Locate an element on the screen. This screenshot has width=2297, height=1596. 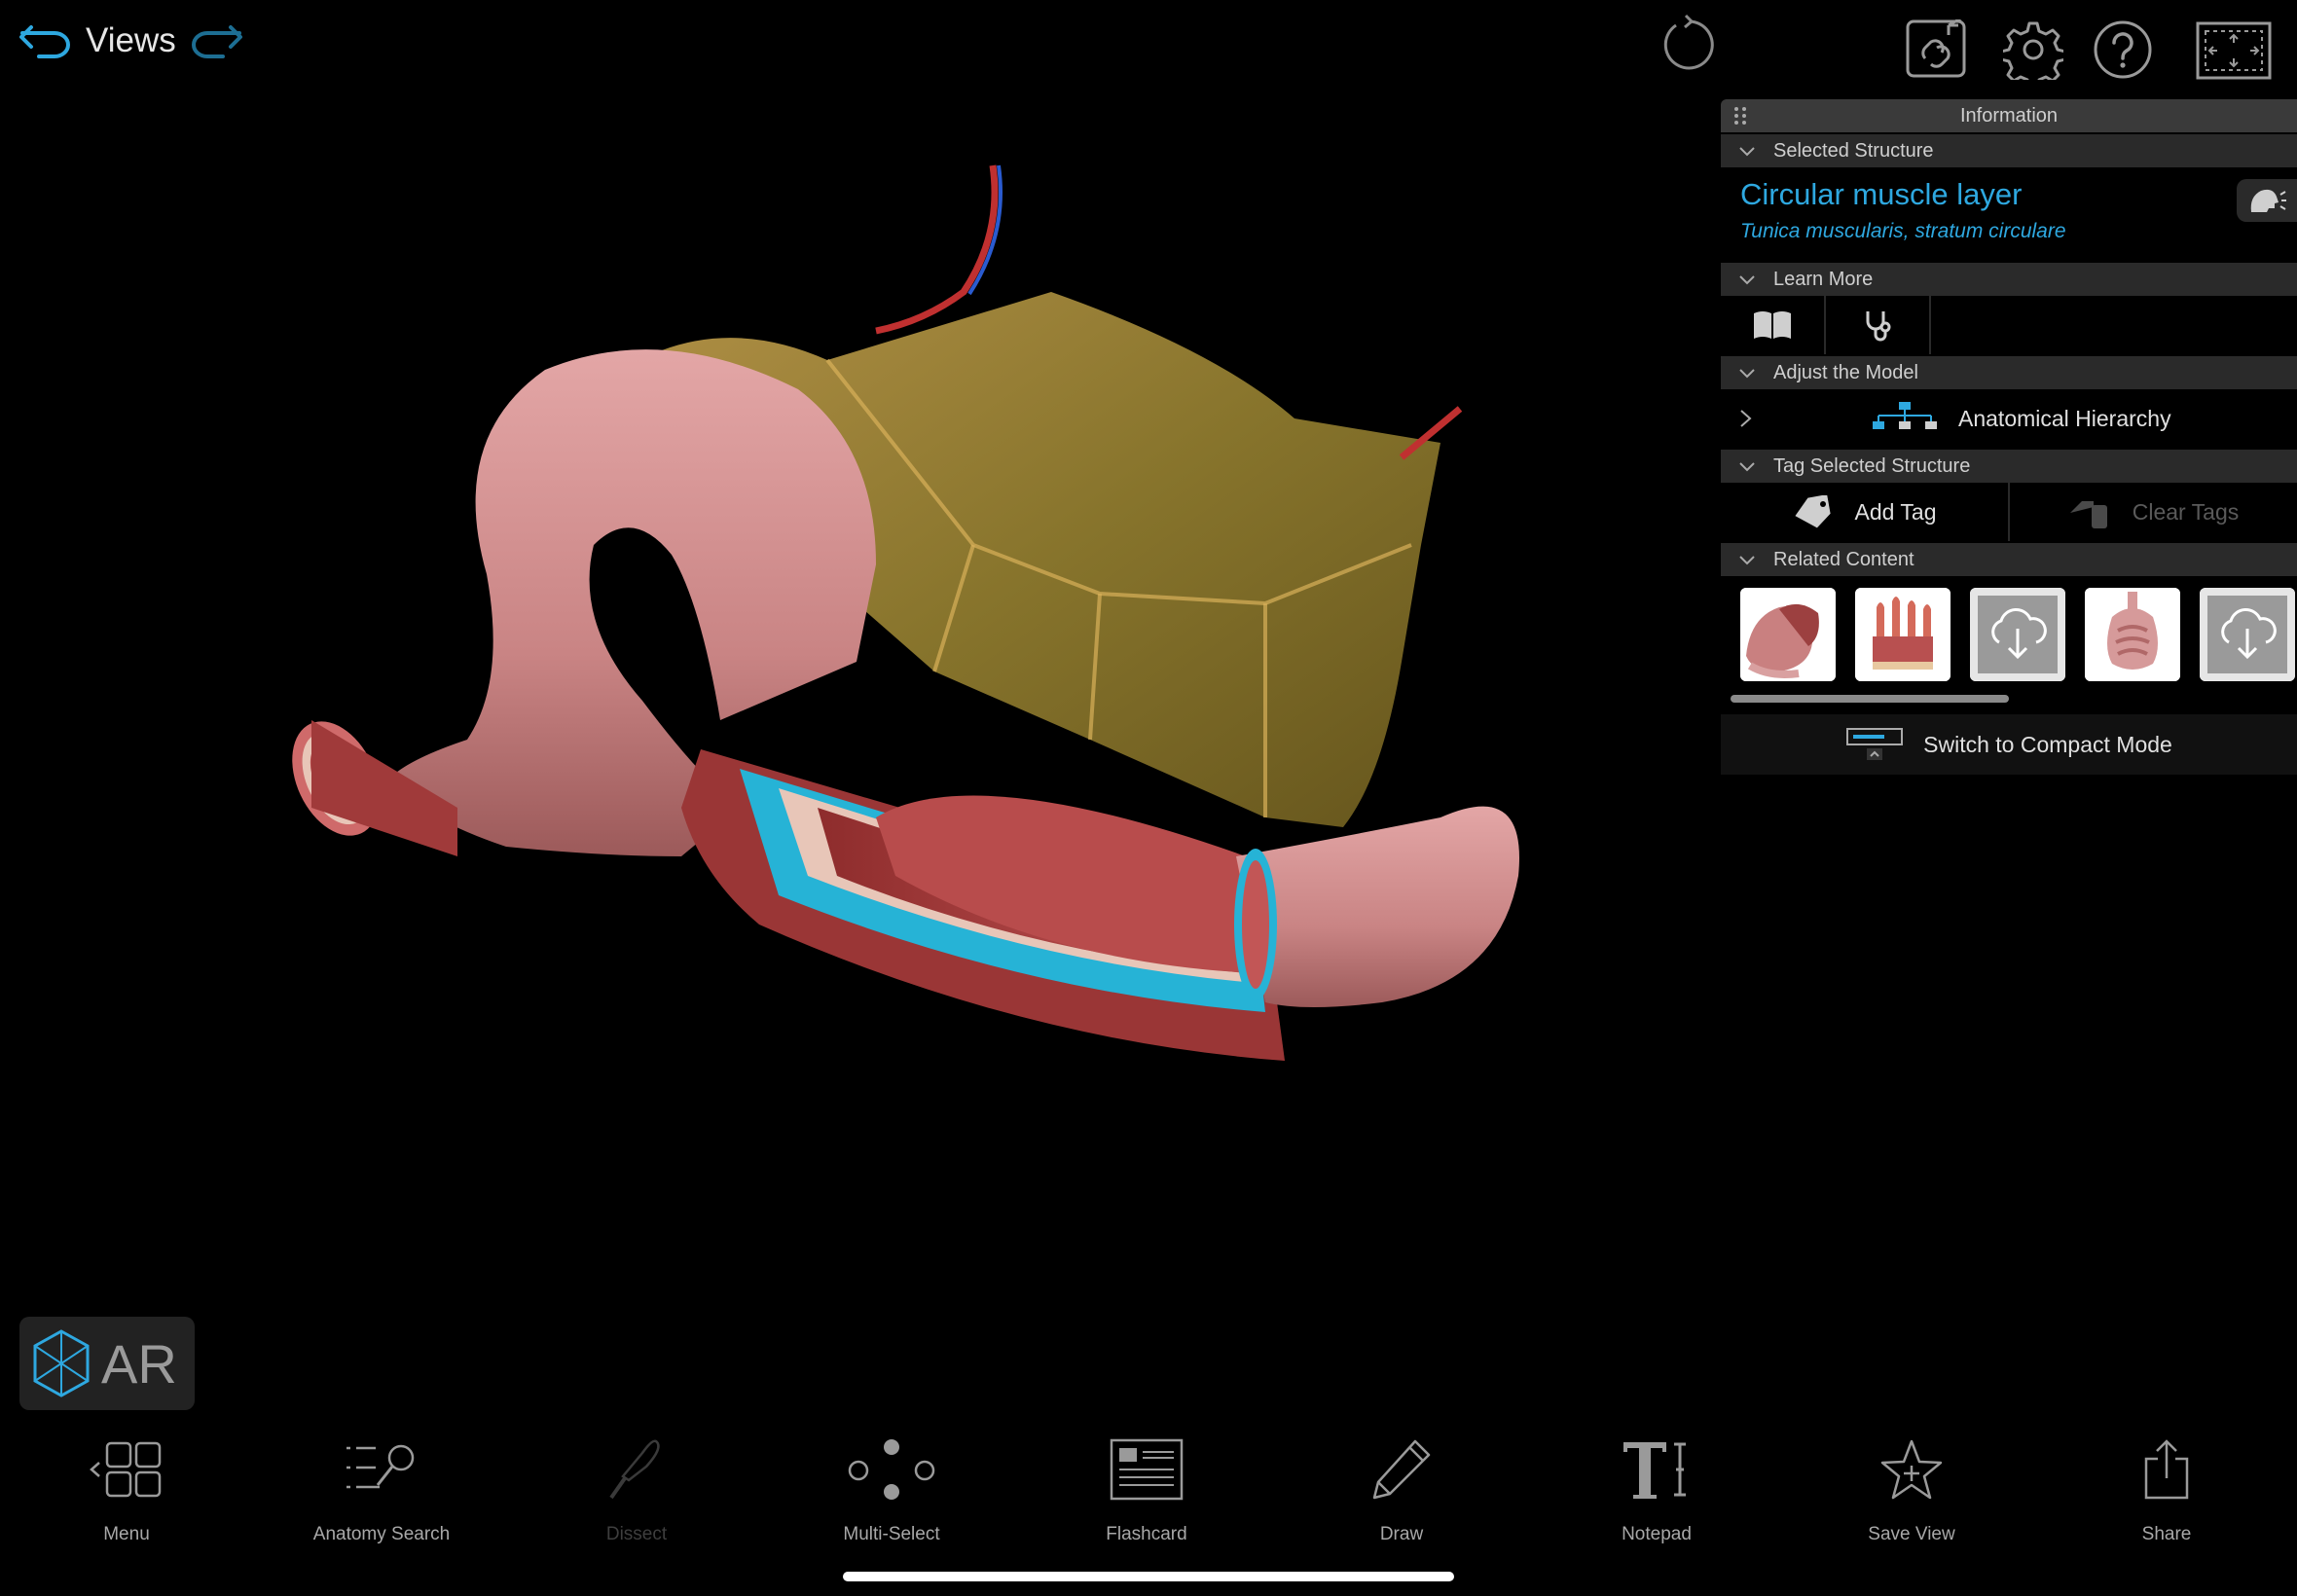
section-label: Learn More is located at coordinates (1823, 279).